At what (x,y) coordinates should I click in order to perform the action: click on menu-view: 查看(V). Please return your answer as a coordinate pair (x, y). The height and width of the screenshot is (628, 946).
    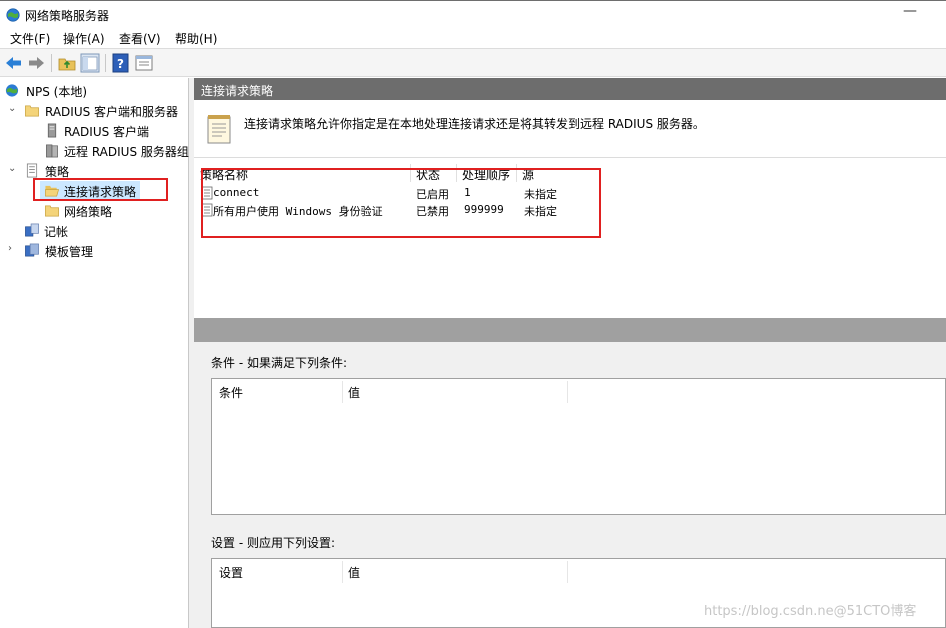
    Looking at the image, I should click on (140, 38).